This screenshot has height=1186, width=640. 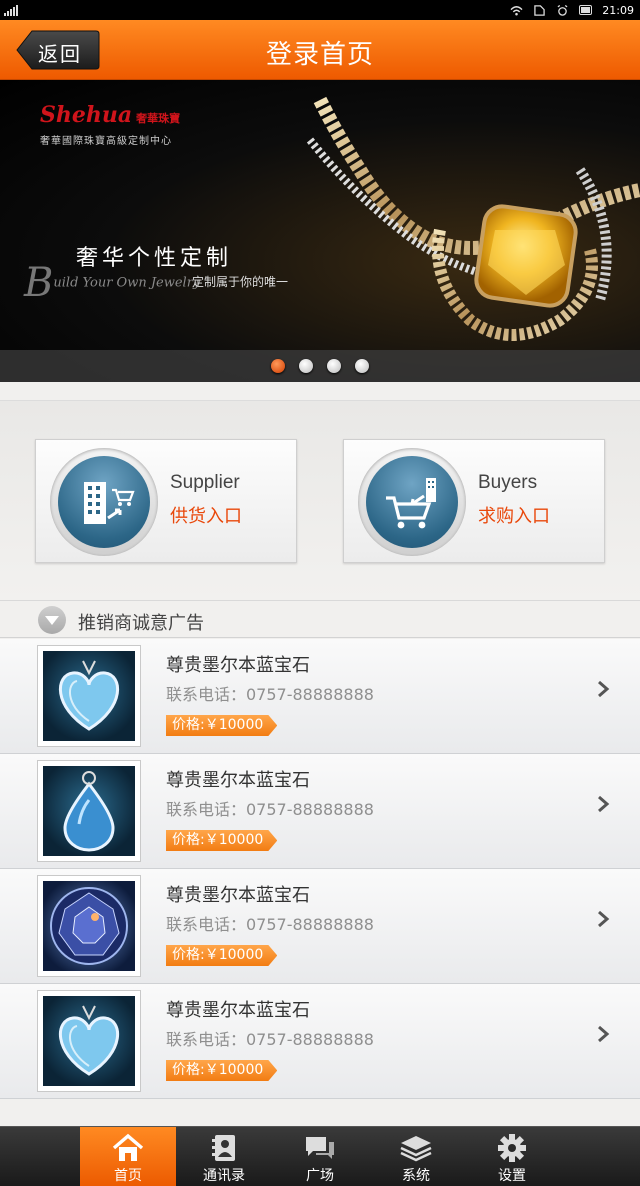 I want to click on tab-square-label: 广场, so click(x=320, y=1176).